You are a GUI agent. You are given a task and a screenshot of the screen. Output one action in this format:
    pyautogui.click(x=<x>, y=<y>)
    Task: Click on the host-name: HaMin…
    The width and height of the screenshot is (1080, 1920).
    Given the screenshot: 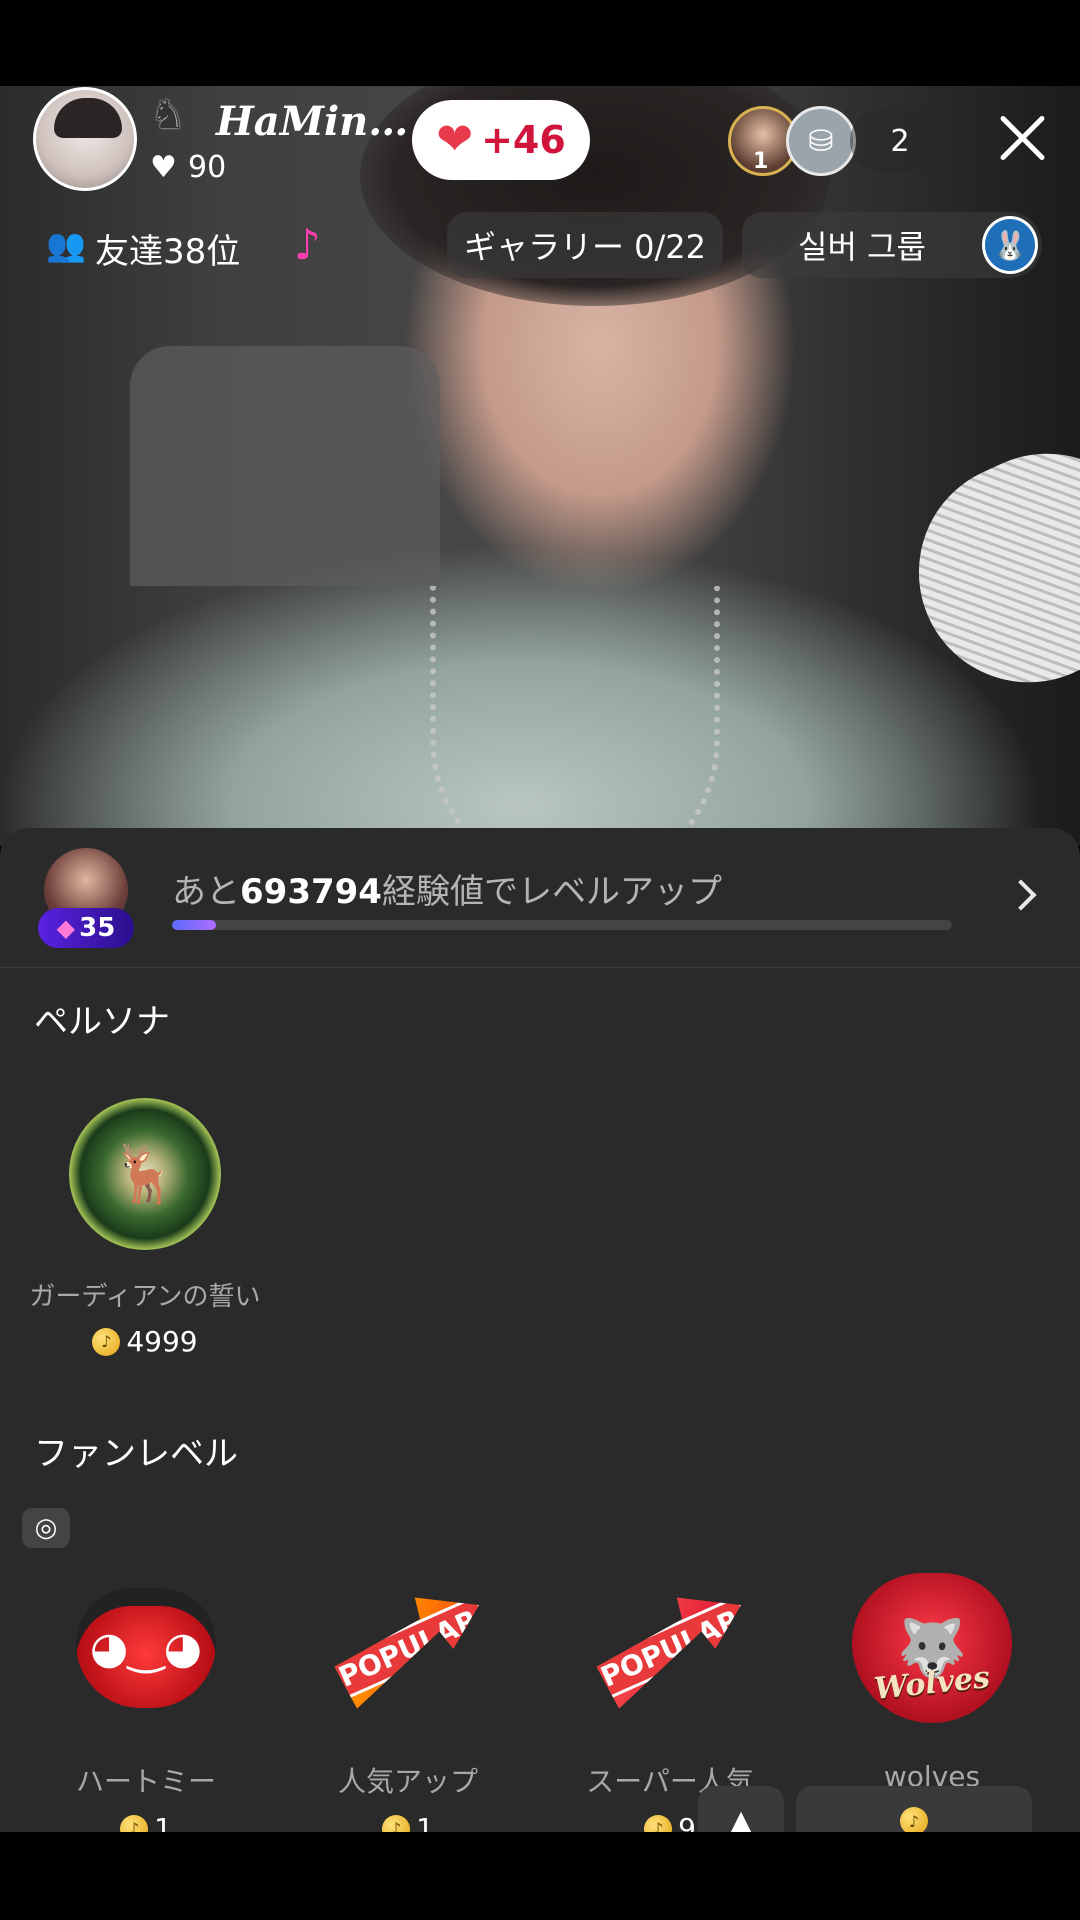 What is the action you would take?
    pyautogui.click(x=312, y=121)
    